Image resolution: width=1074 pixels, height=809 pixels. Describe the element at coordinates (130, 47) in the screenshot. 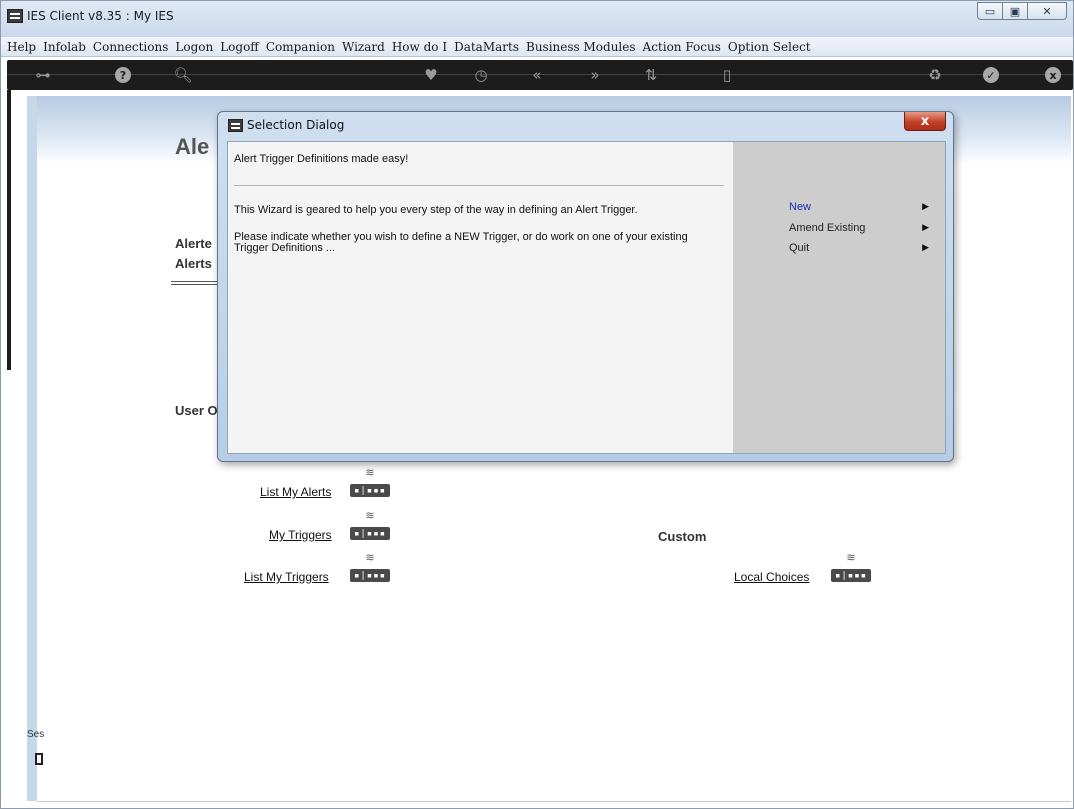

I see `menu-connections: Connections` at that location.